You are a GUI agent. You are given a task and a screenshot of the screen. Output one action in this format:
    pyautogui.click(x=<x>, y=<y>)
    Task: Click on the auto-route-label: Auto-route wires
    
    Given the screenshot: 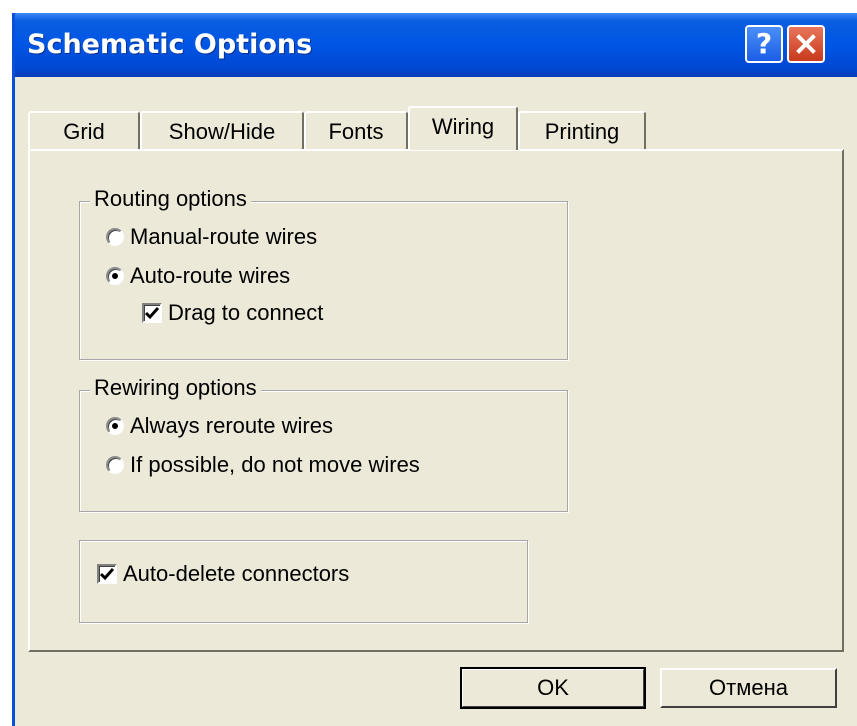 What is the action you would take?
    pyautogui.click(x=210, y=275)
    